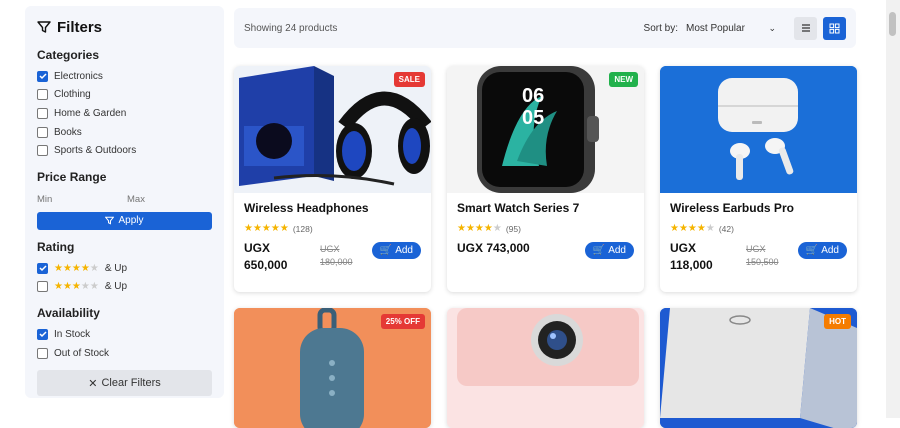 This screenshot has height=428, width=900. What do you see at coordinates (545, 249) in the screenshot?
I see `price-line: UGX 743,000 🛒 Add` at bounding box center [545, 249].